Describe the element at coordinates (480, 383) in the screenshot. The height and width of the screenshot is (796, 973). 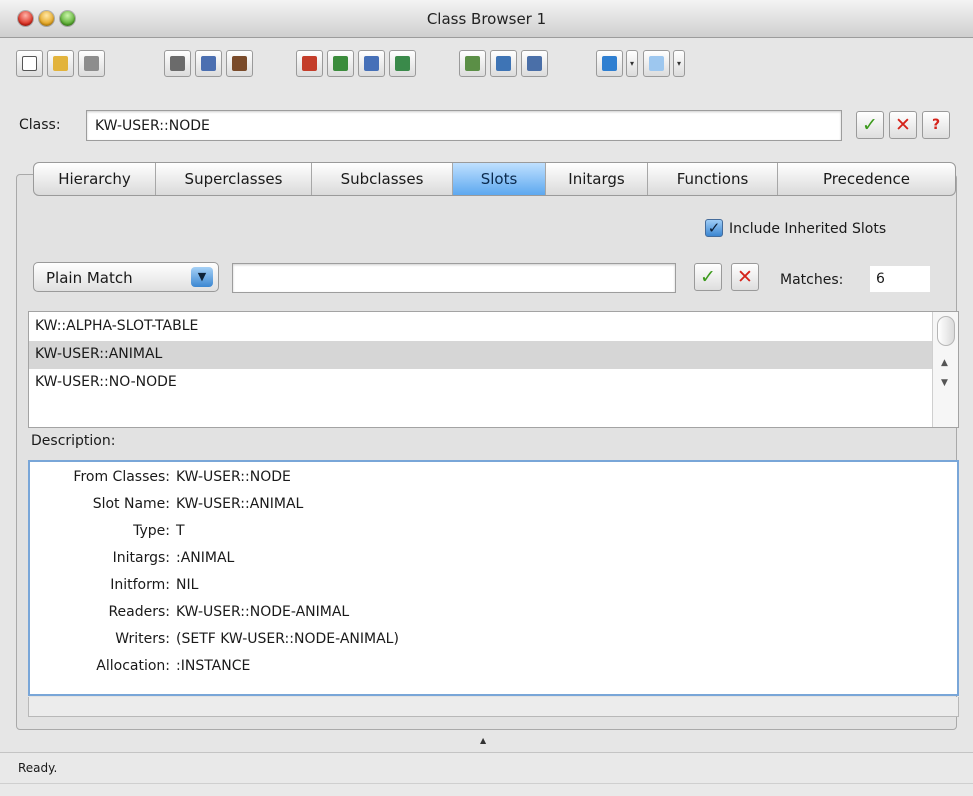
I see `list-item: KW-USER::NO-NODE` at that location.